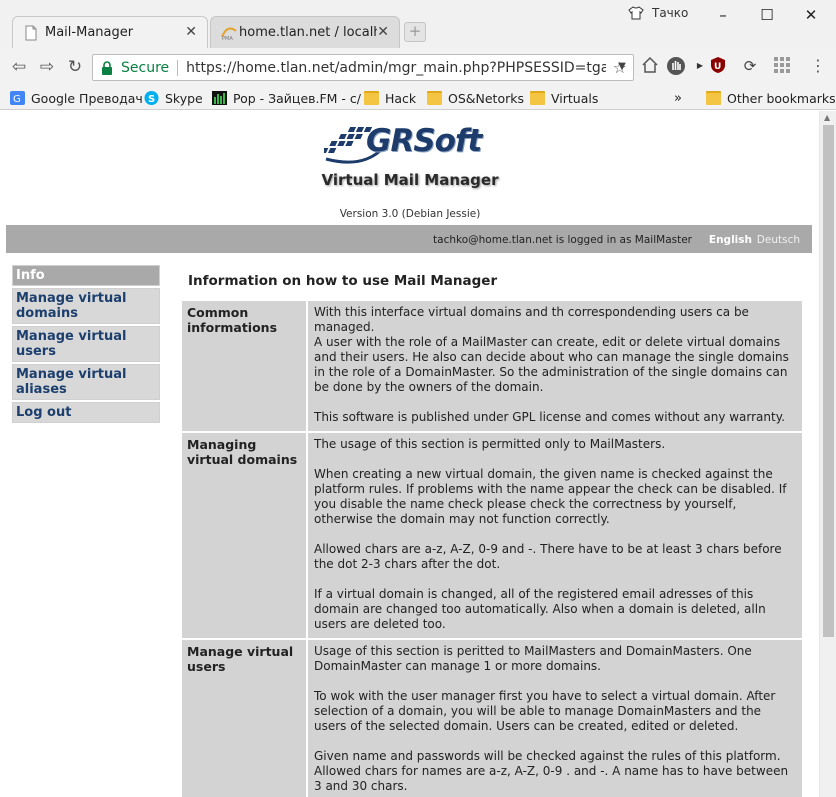 Image resolution: width=836 pixels, height=797 pixels. What do you see at coordinates (229, 34) in the screenshot?
I see `phpmyadmin-icon: PMA` at bounding box center [229, 34].